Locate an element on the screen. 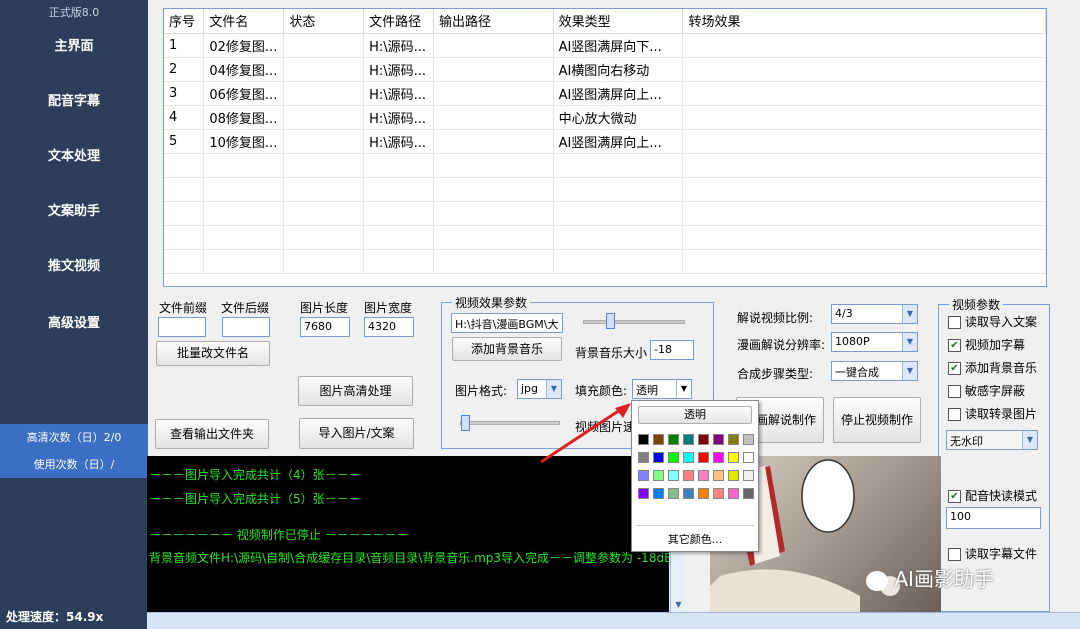  batch-rename-button: 批量改文件名 is located at coordinates (213, 353).